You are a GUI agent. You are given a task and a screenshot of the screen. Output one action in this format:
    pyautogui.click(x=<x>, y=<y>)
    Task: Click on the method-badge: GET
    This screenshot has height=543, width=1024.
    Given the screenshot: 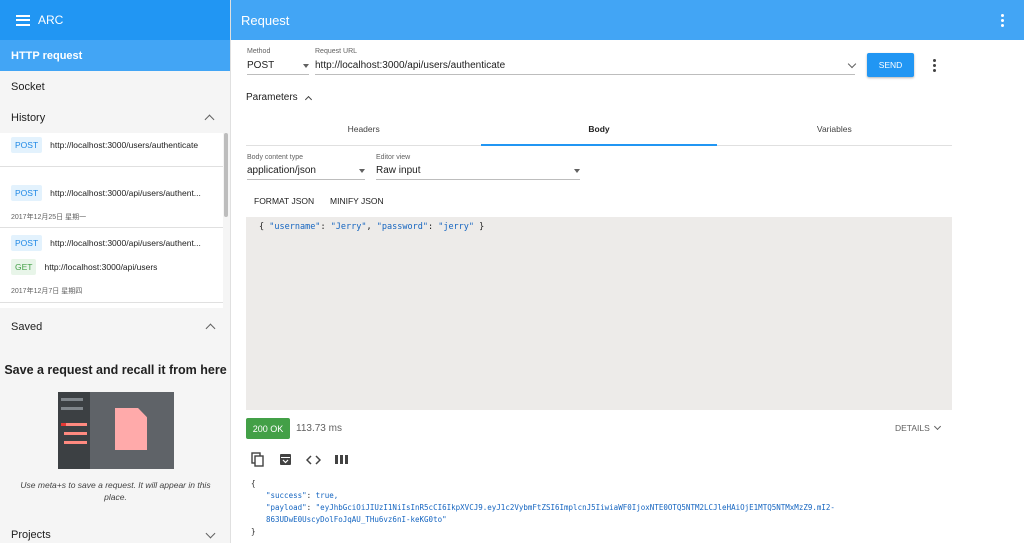 What is the action you would take?
    pyautogui.click(x=24, y=267)
    